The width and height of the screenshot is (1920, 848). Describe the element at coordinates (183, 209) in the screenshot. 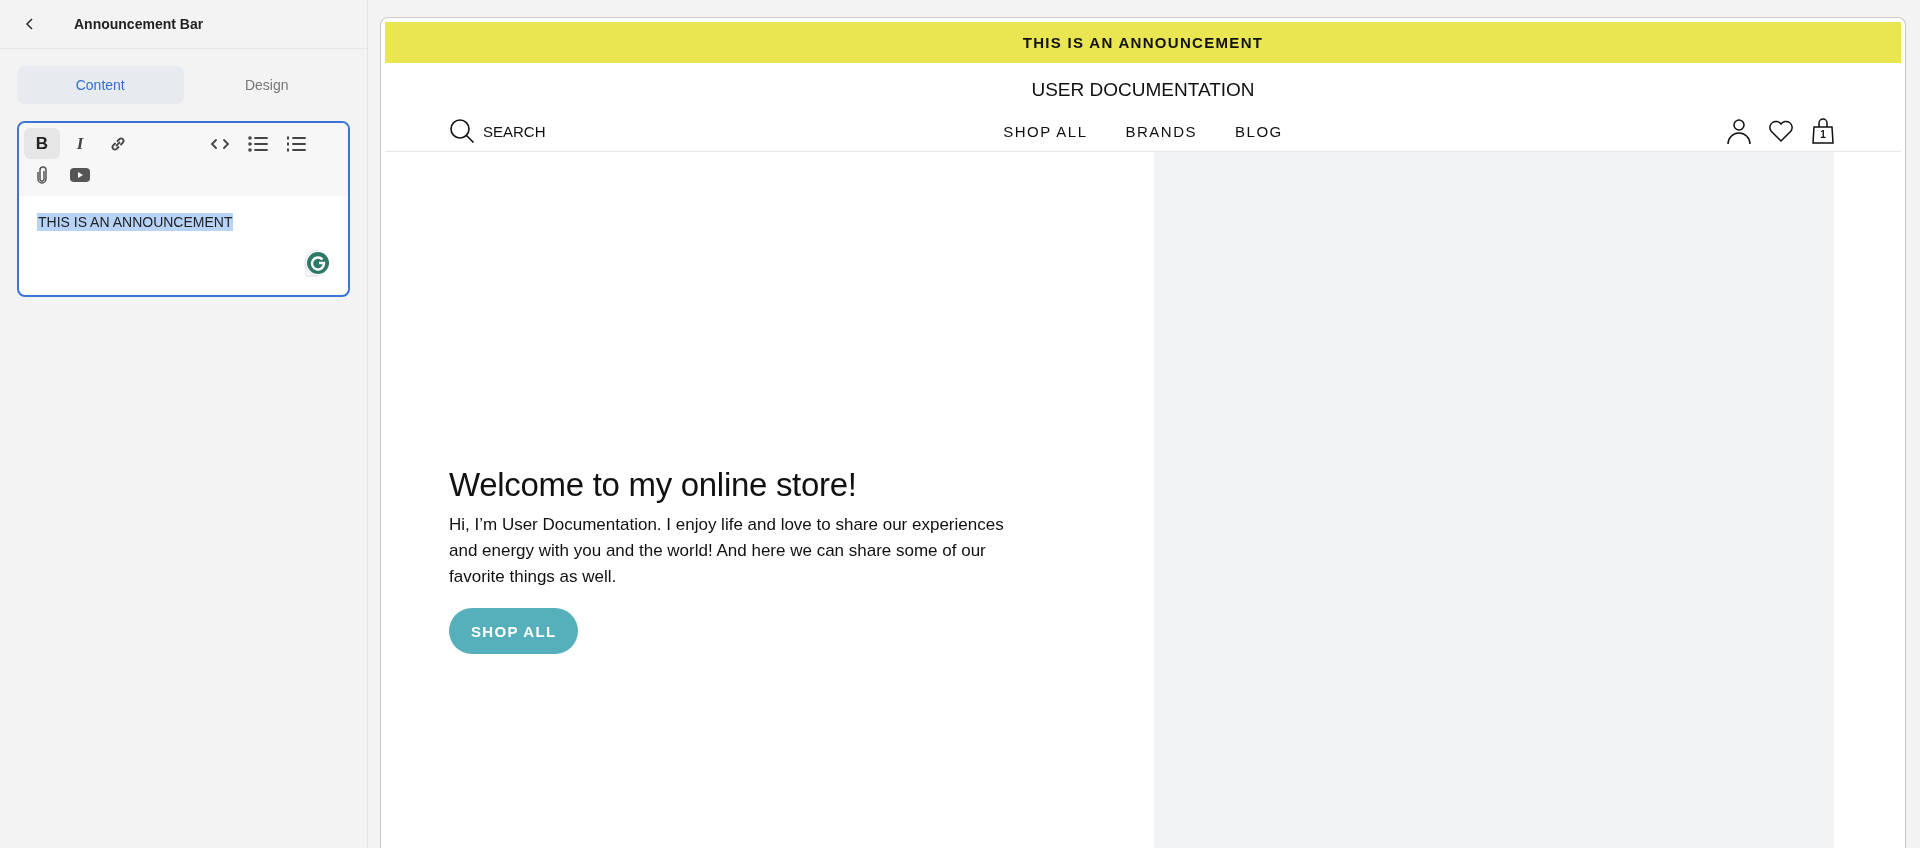

I see `rich-text-editor: B I THIS IS AN ANNOUNCEMENT` at that location.